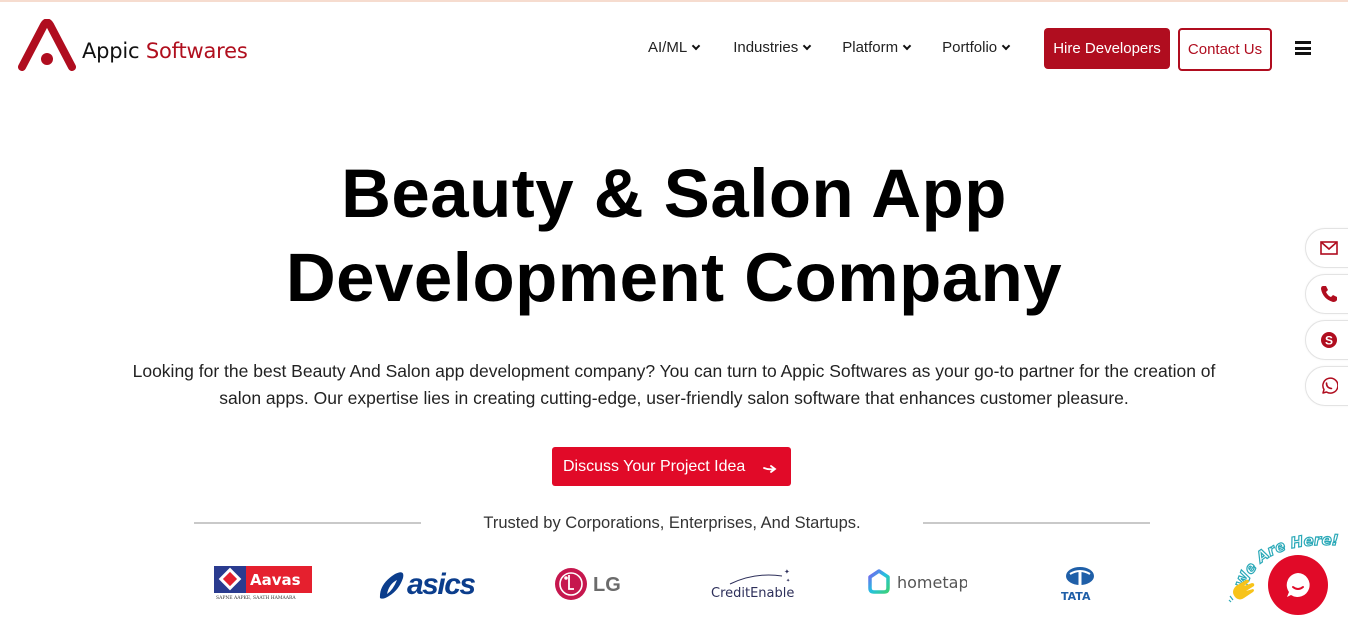 This screenshot has width=1348, height=625. I want to click on nav-item-label: Platform, so click(870, 47).